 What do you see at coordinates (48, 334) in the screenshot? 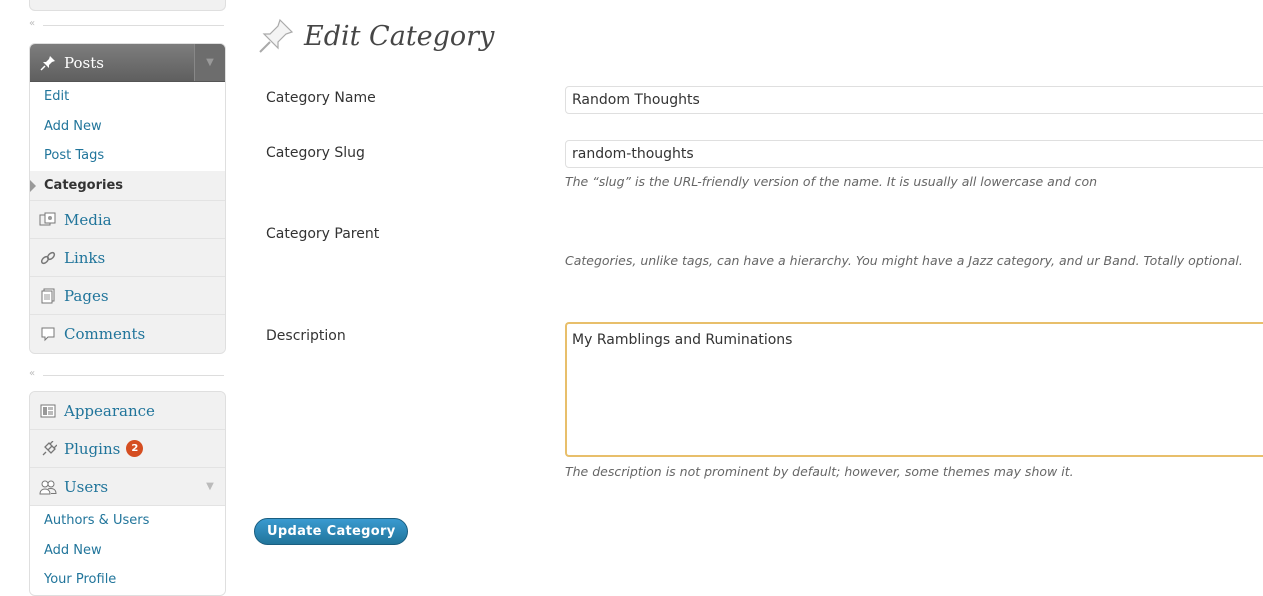
I see `comment-icon` at bounding box center [48, 334].